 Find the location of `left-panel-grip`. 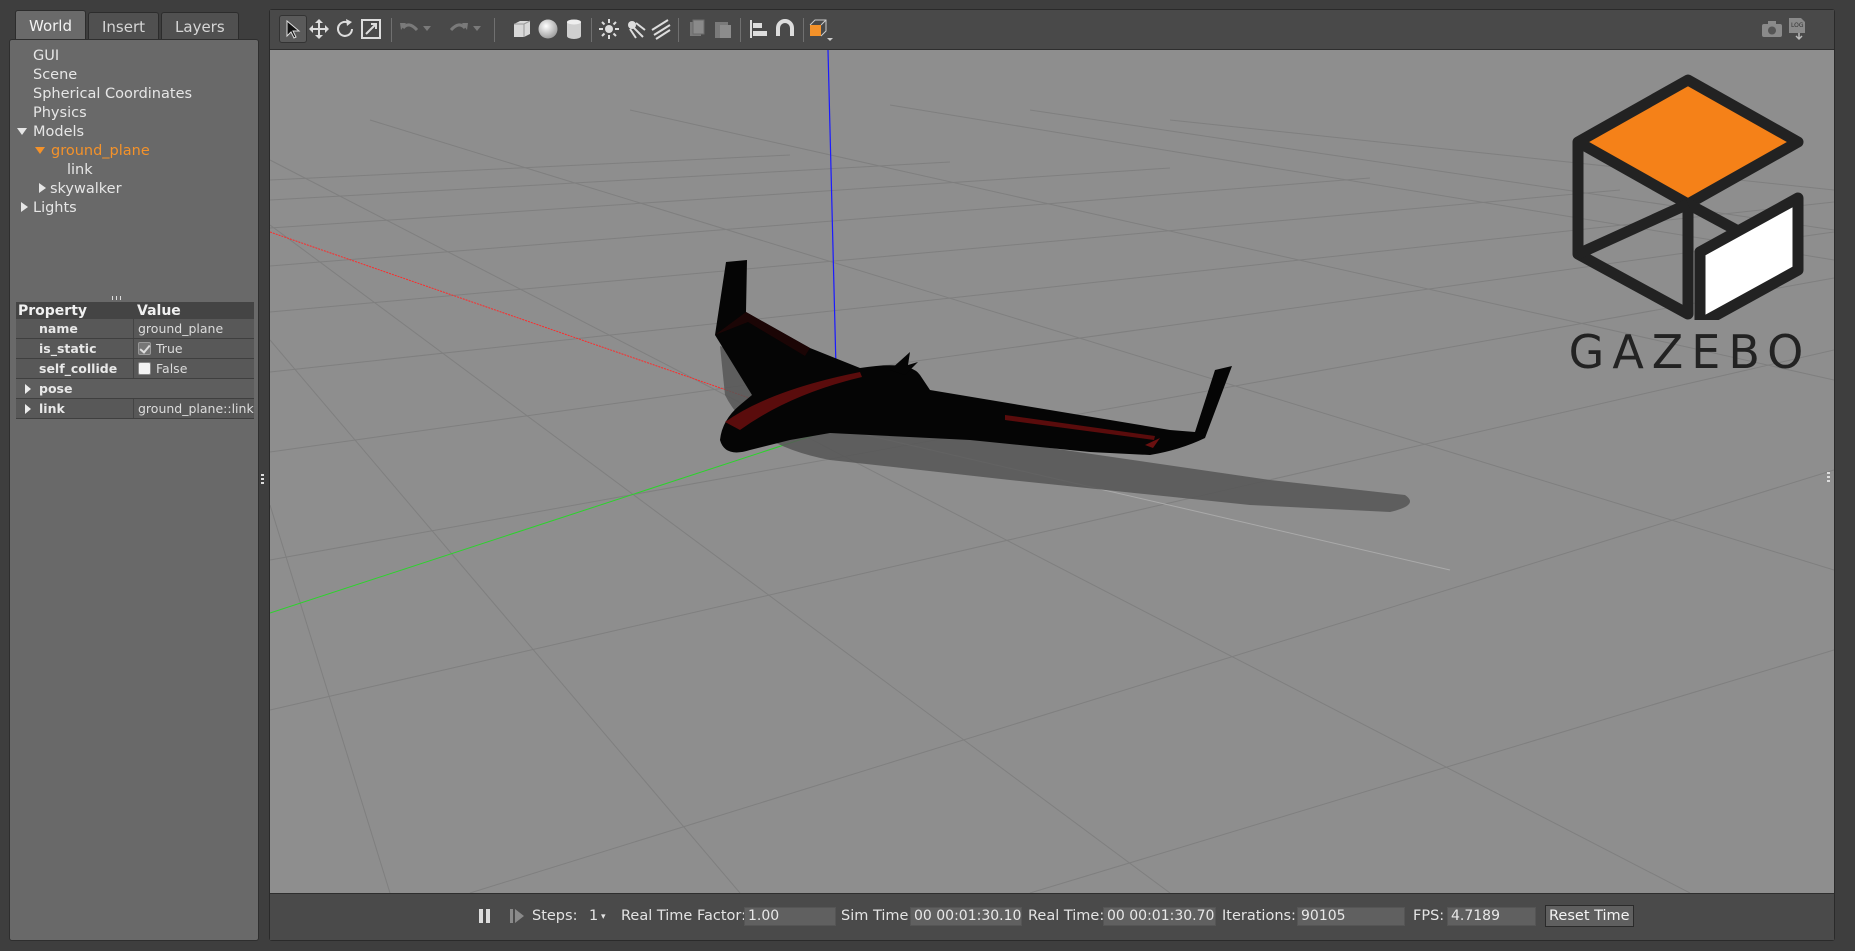

left-panel-grip is located at coordinates (263, 480).